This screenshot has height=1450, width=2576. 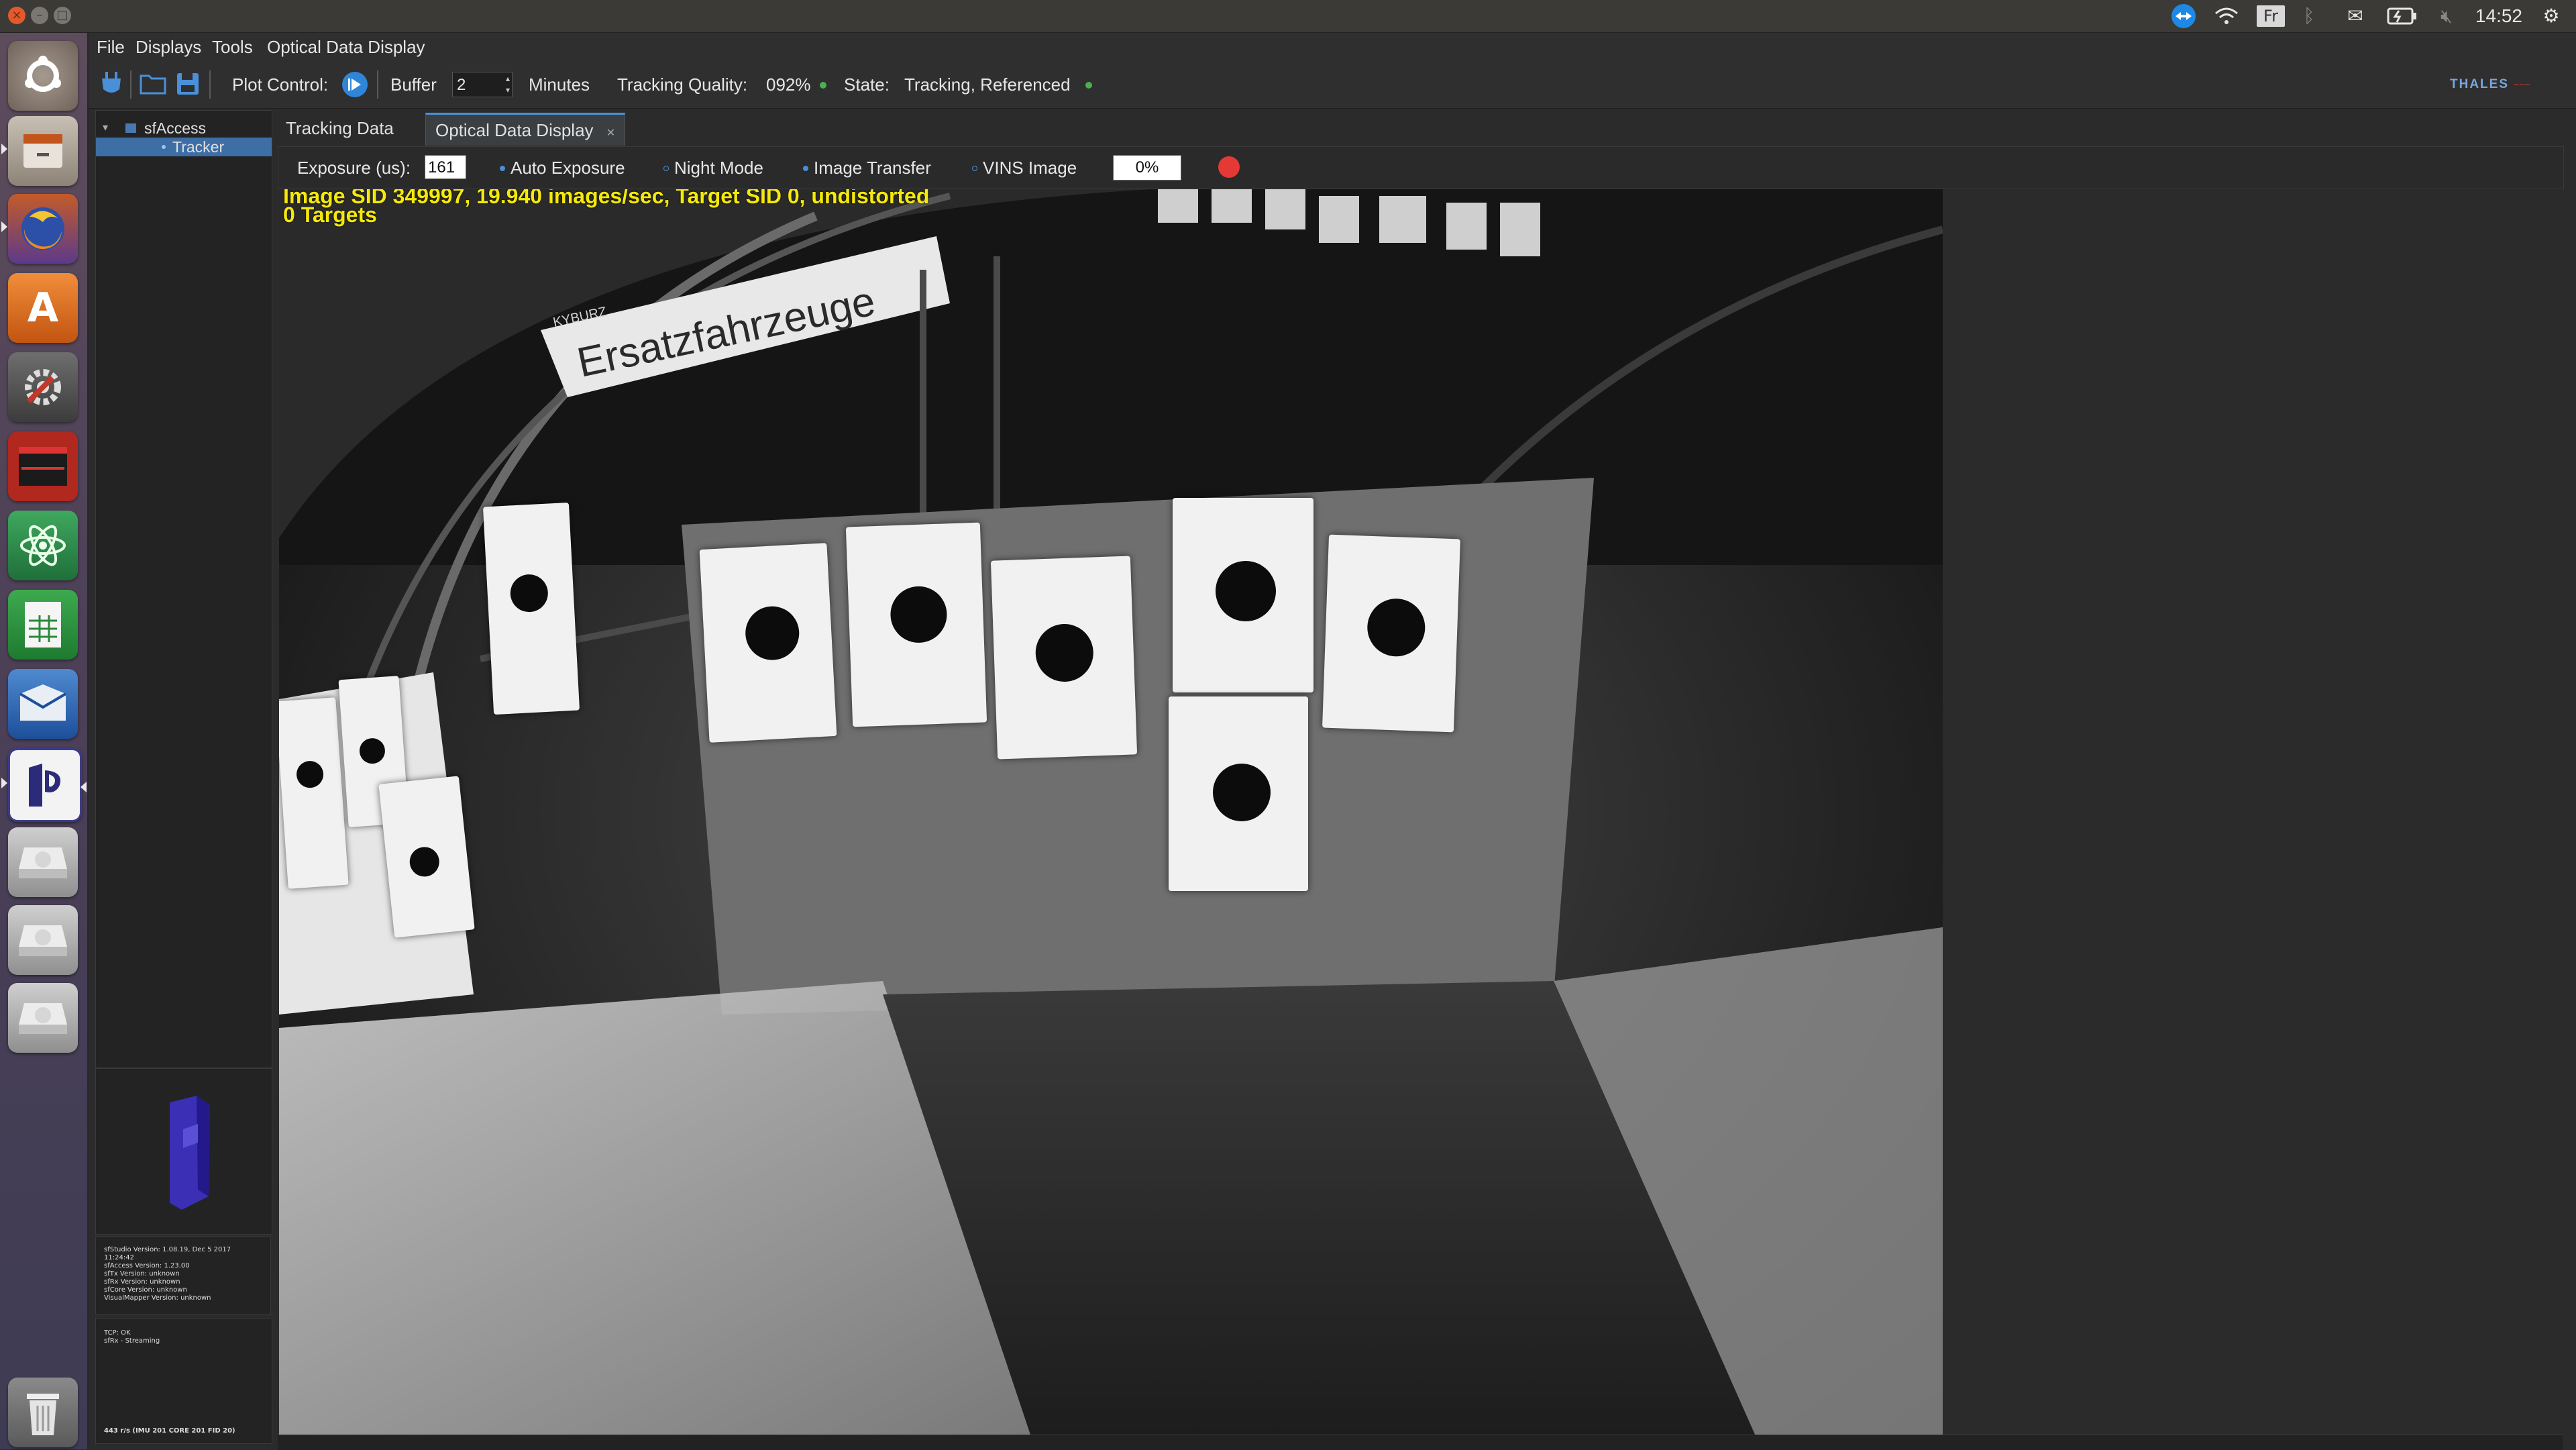 I want to click on window-close-button: ×, so click(x=16, y=15).